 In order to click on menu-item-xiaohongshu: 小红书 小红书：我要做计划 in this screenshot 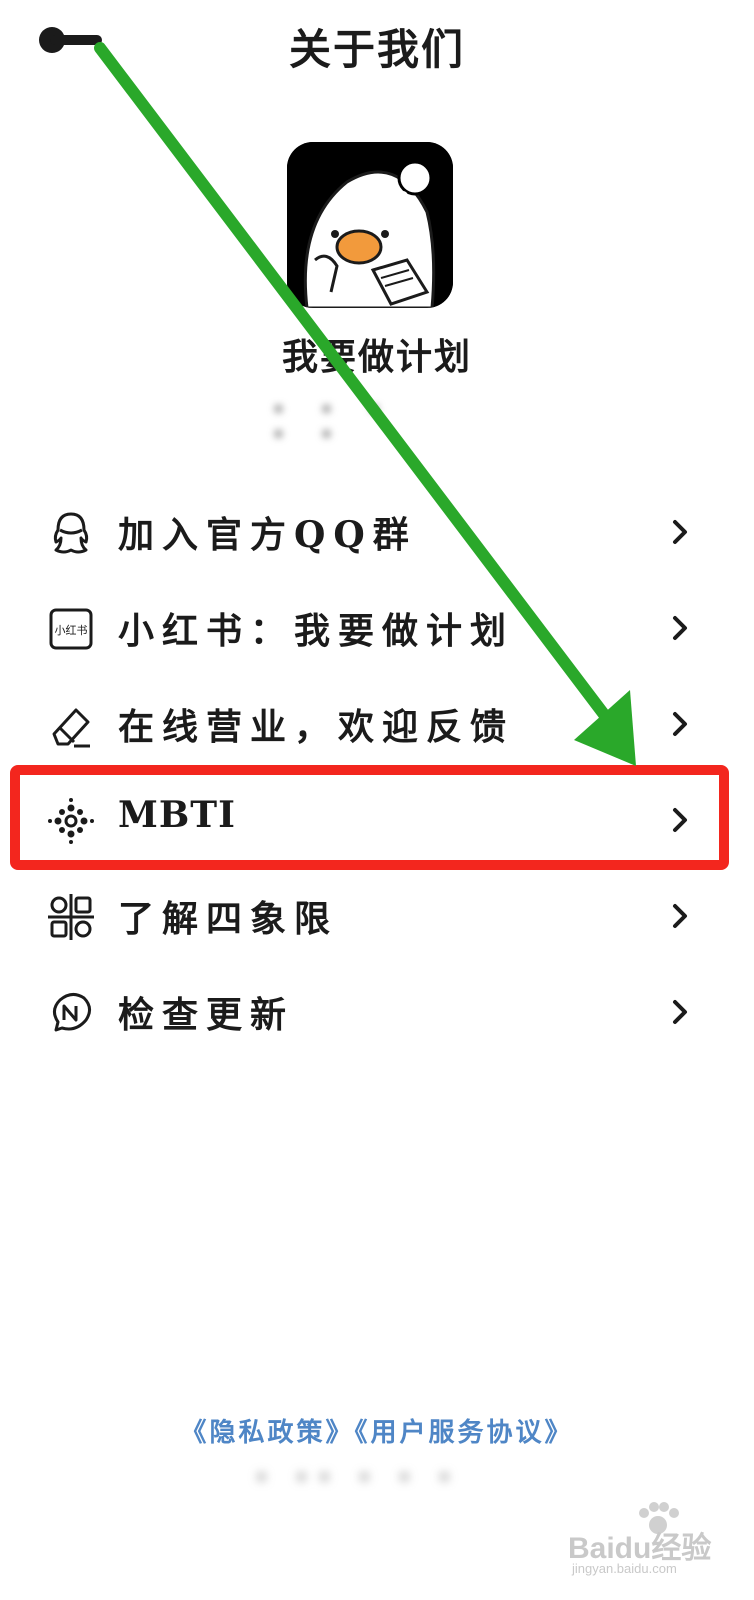, I will do `click(377, 628)`.